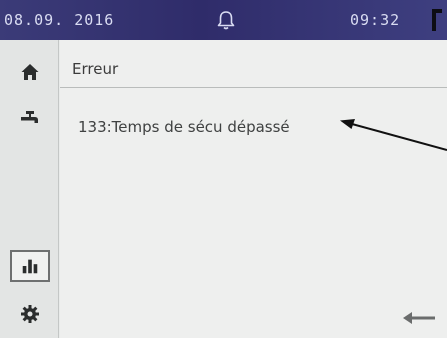 This screenshot has width=447, height=338. I want to click on date-display: 08.09. 2016, so click(59, 20).